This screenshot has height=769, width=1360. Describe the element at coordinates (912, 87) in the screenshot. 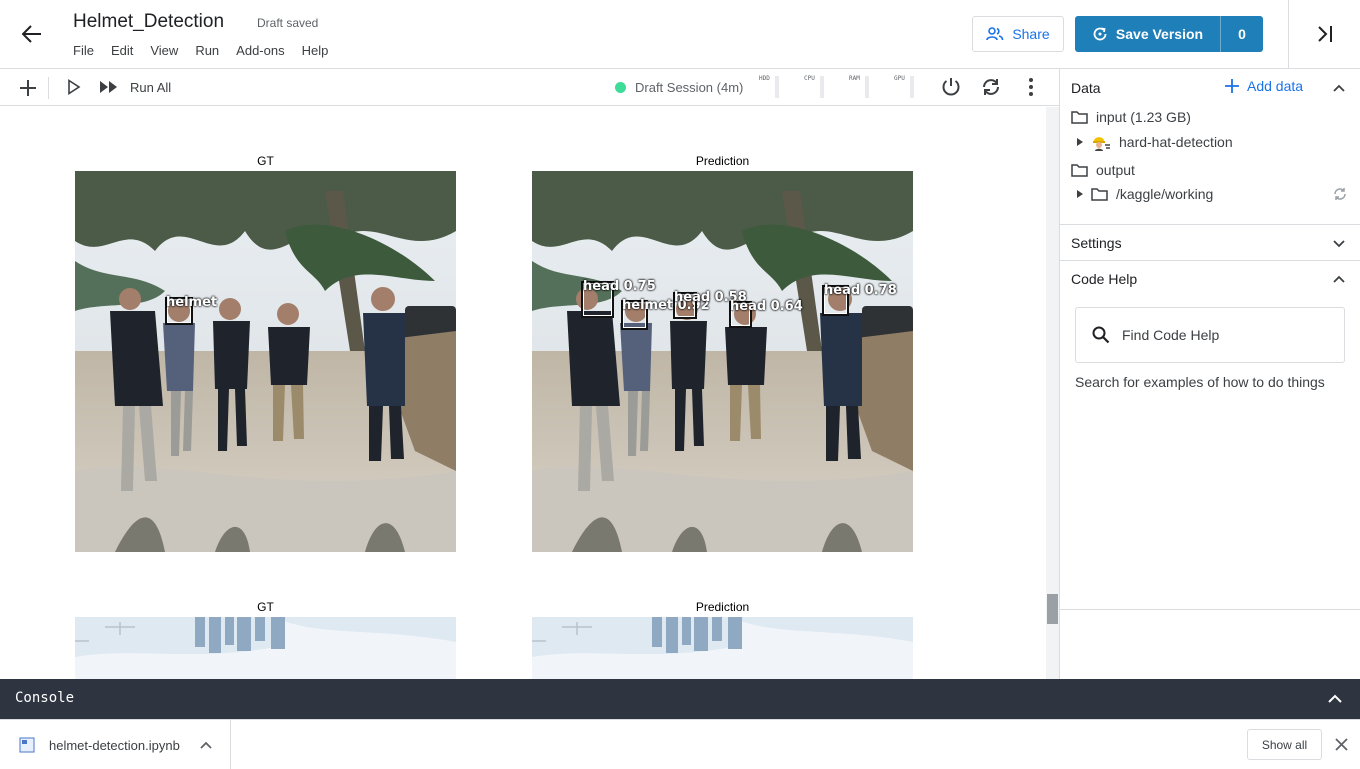

I see `meter-gpu-bar` at that location.